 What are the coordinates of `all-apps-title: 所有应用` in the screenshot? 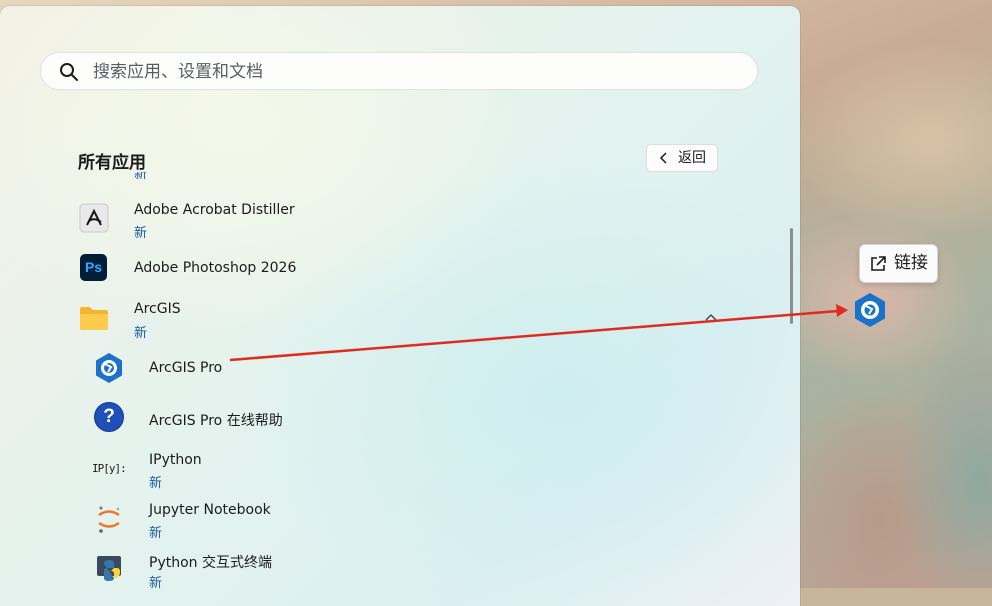 It's located at (112, 163).